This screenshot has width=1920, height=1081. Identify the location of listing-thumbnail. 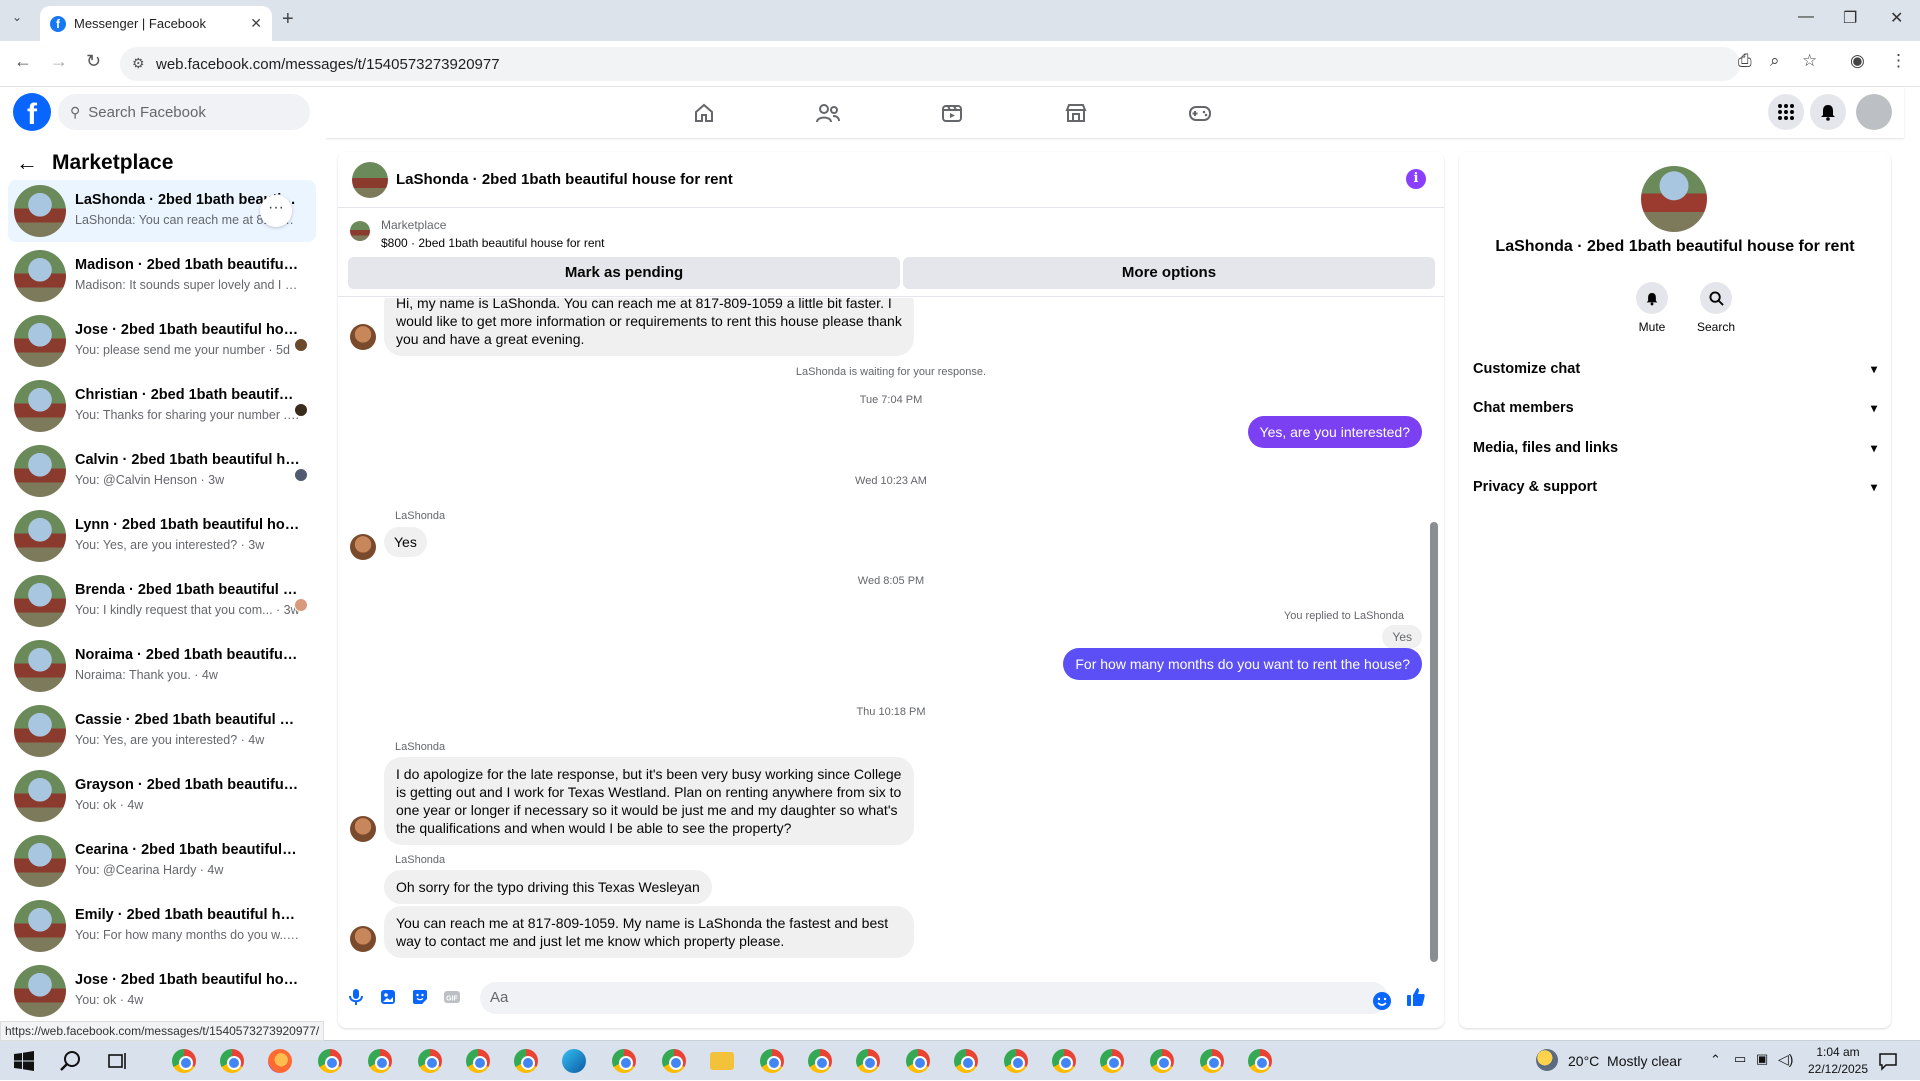
(360, 231).